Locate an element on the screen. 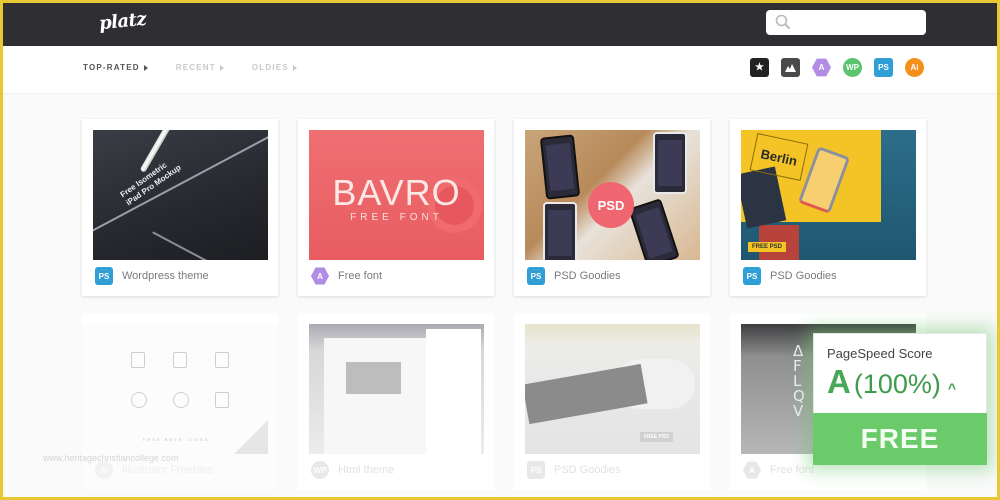  psd-badge: PSD is located at coordinates (611, 205).